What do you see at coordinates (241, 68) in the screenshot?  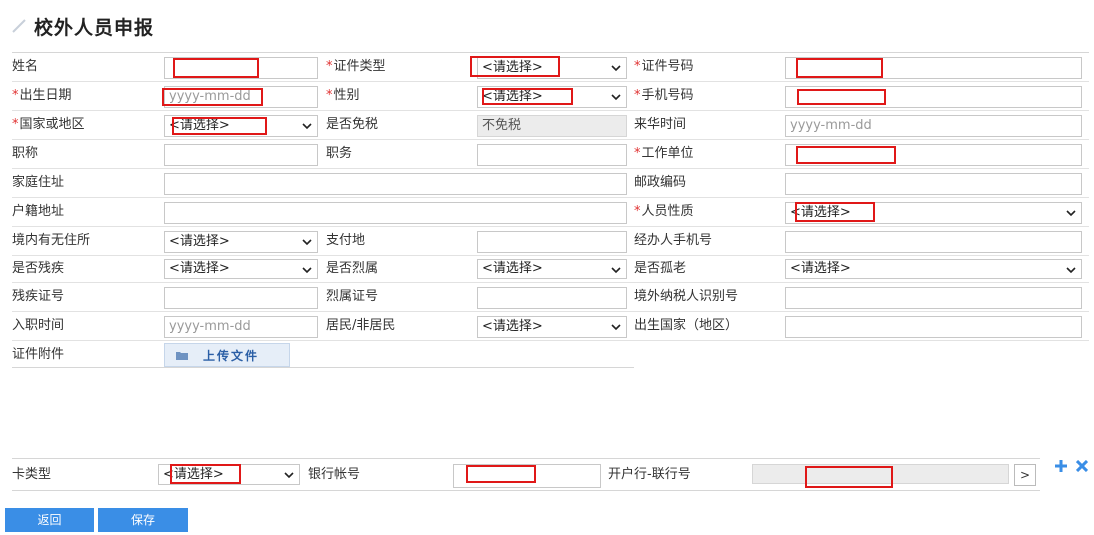 I see `name-input` at bounding box center [241, 68].